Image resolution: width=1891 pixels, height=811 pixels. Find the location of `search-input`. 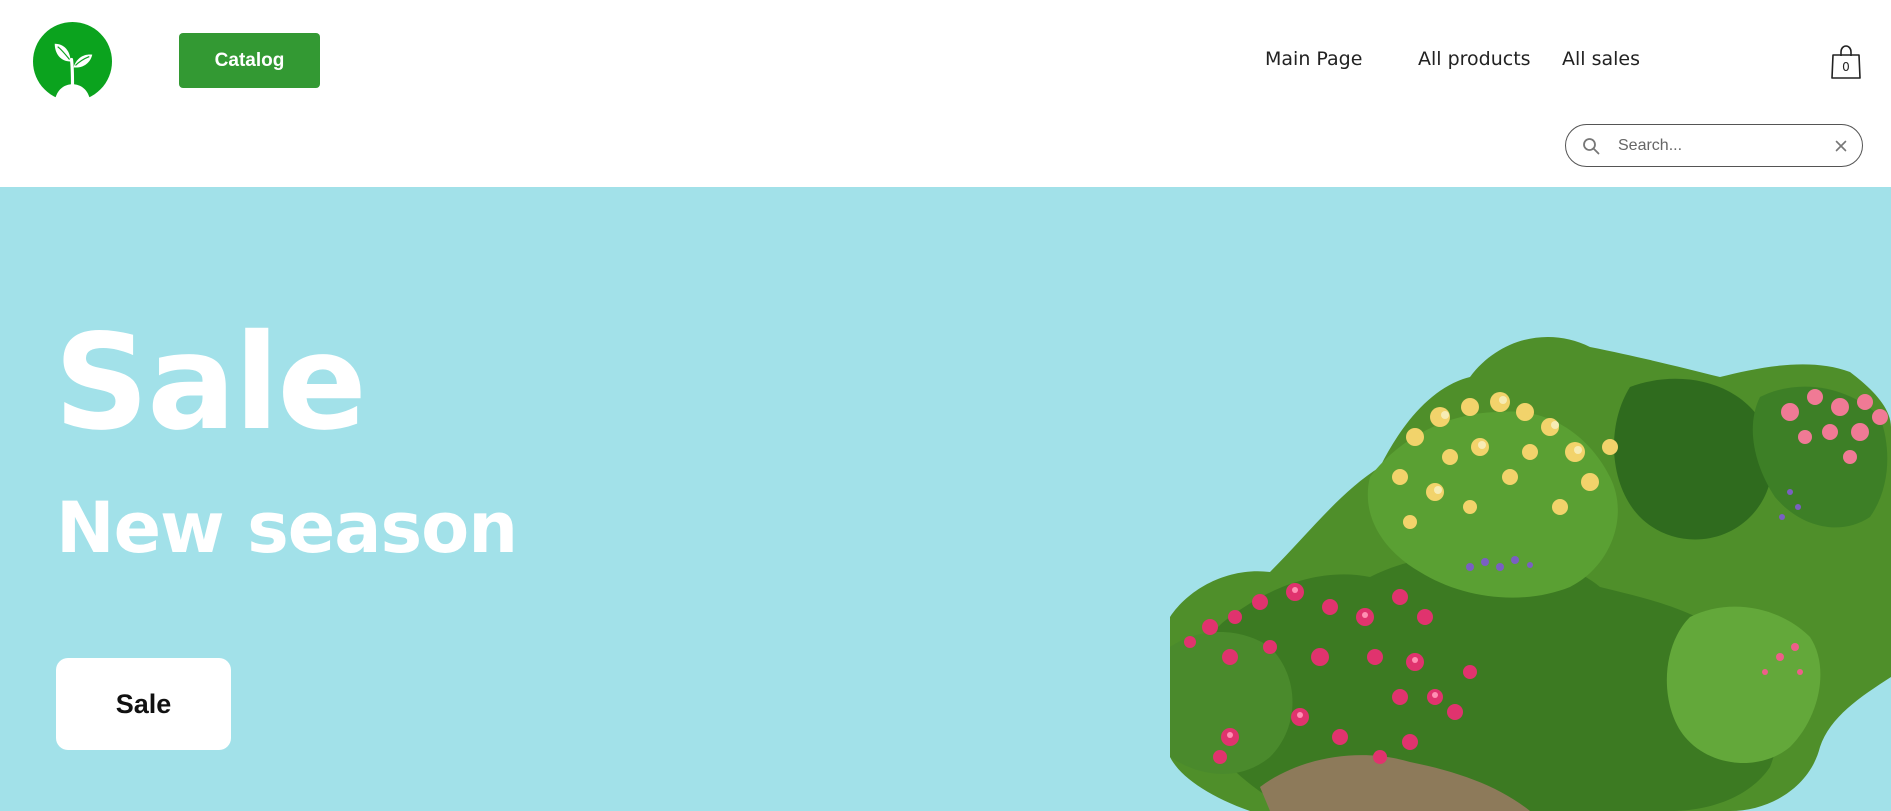

search-input is located at coordinates (1718, 146).